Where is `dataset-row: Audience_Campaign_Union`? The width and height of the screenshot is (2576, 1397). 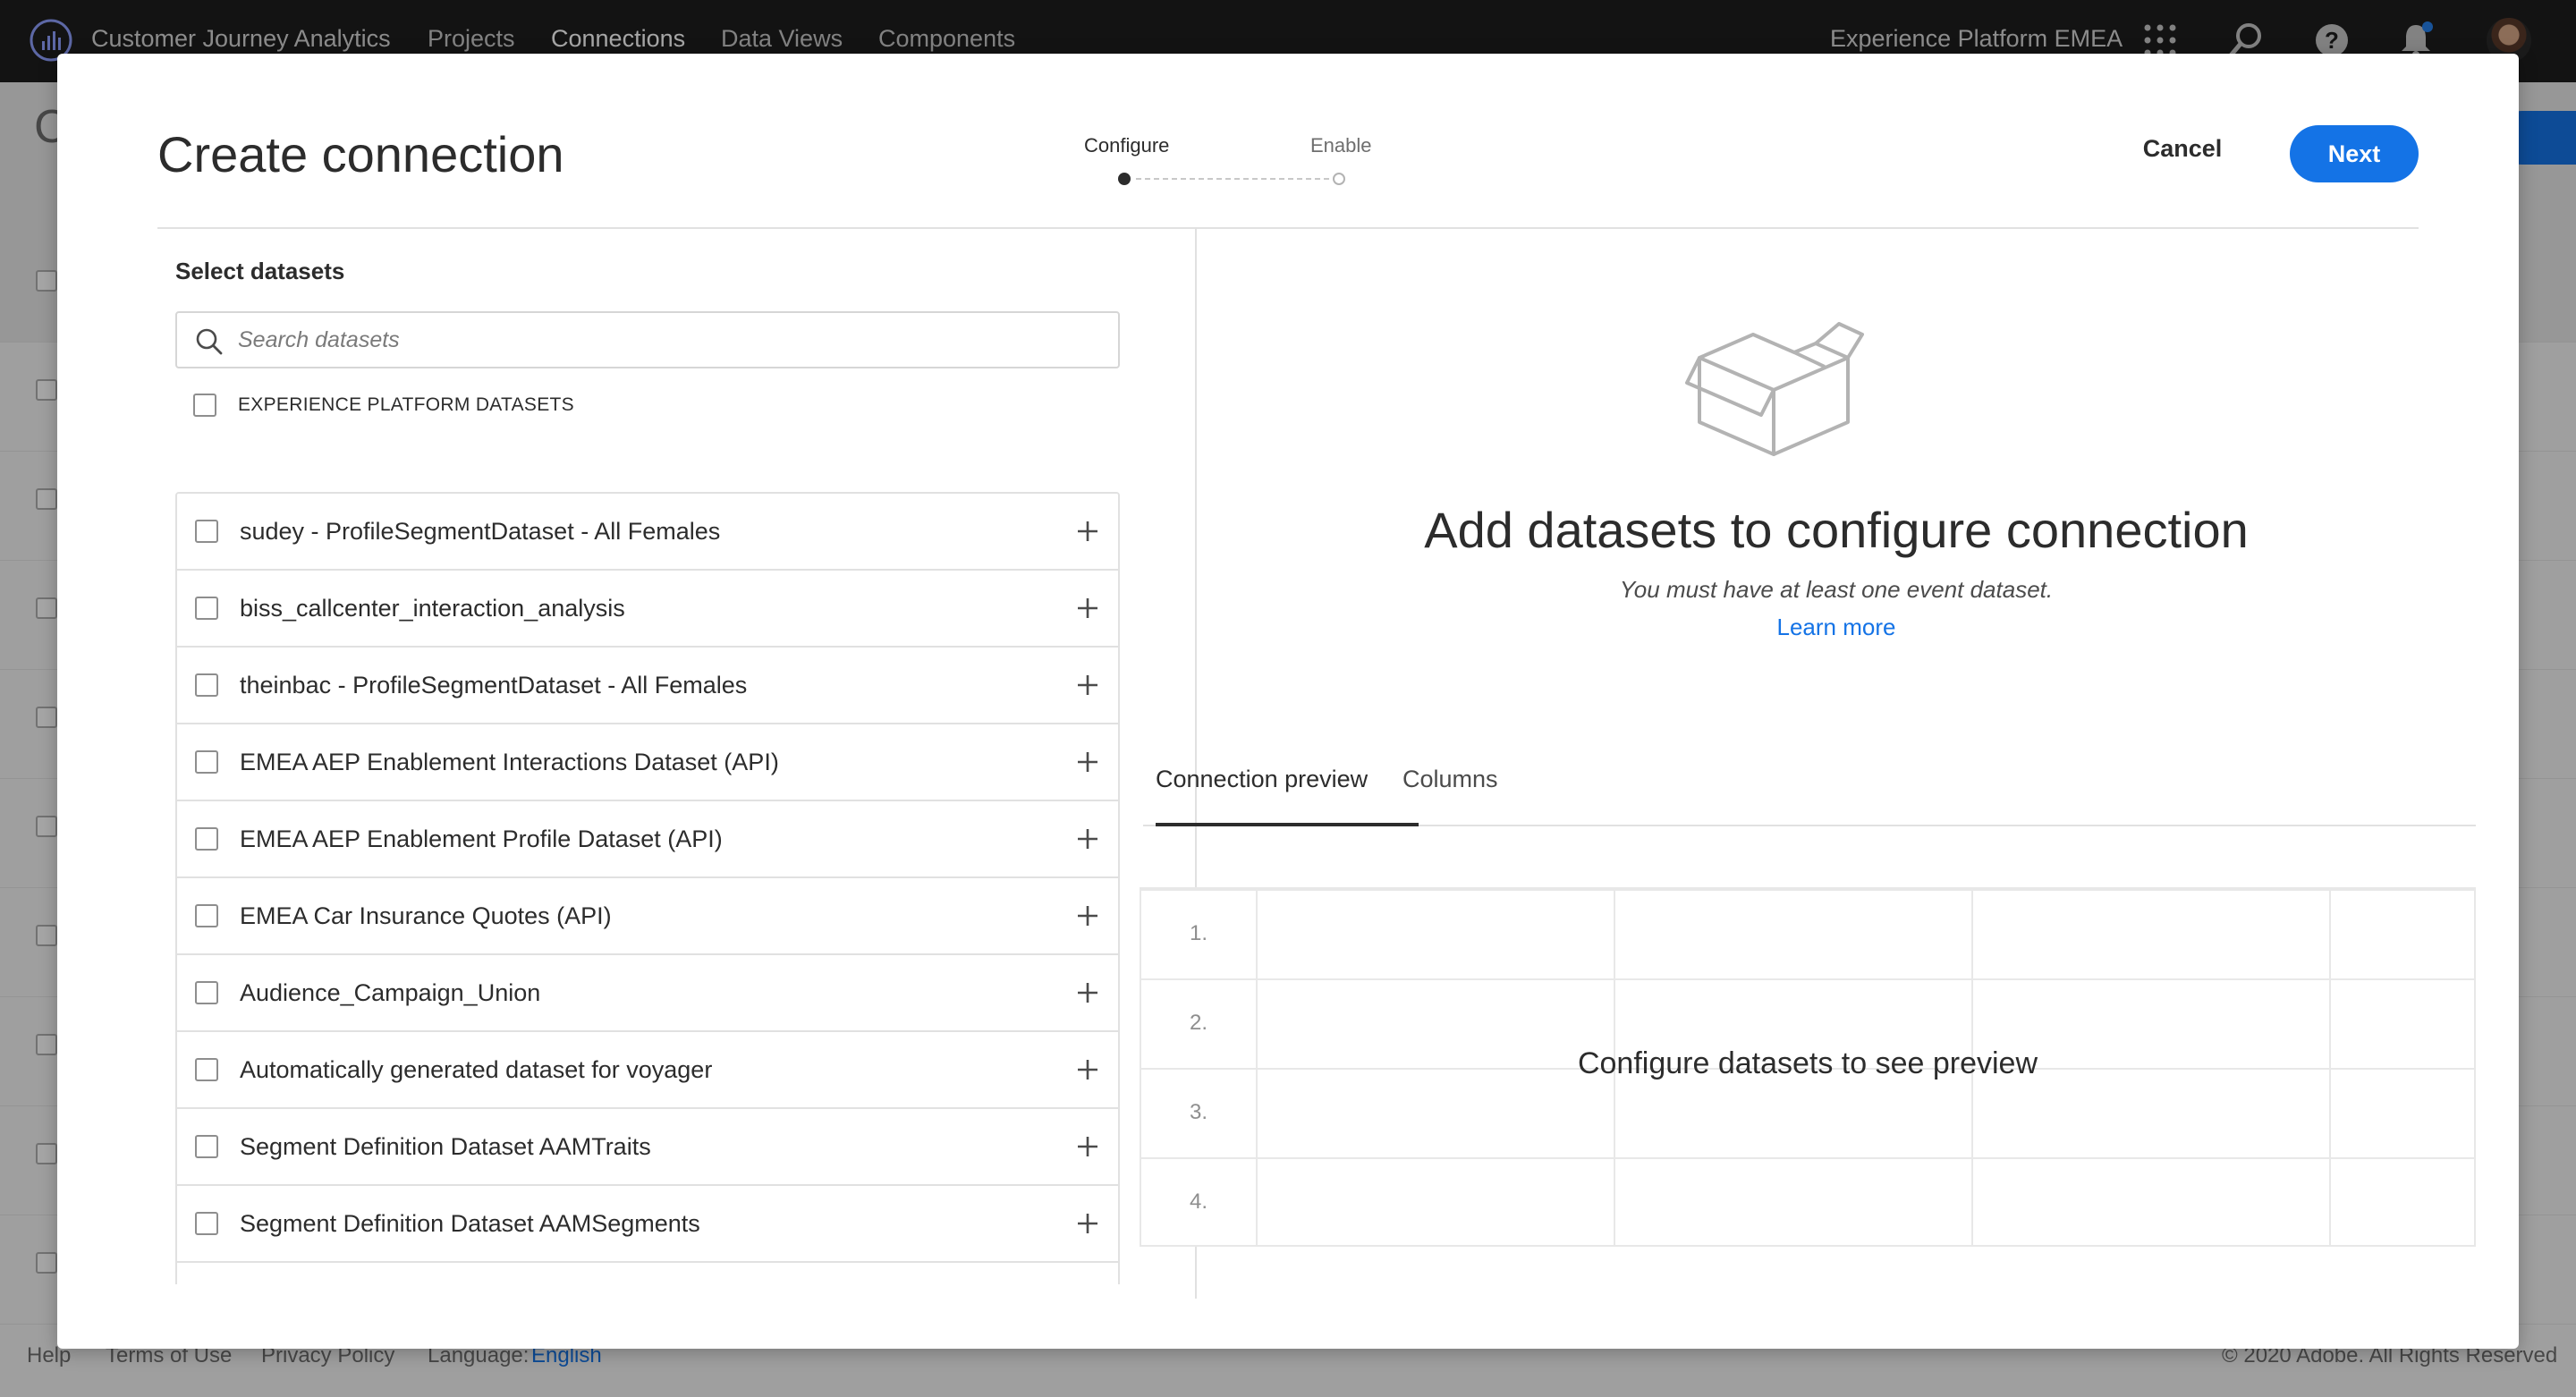 dataset-row: Audience_Campaign_Union is located at coordinates (647, 994).